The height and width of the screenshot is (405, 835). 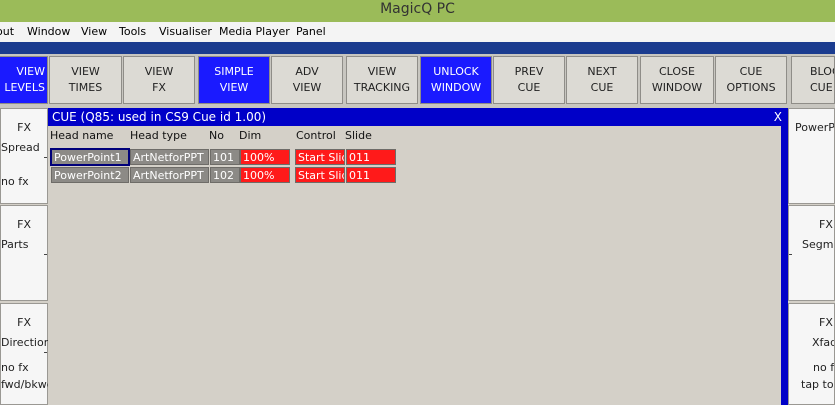 I want to click on cell-no: 101, so click(x=225, y=157).